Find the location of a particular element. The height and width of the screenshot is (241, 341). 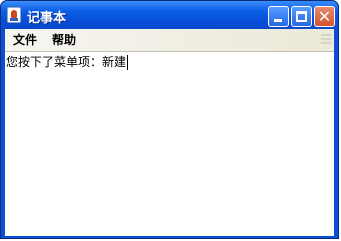

title-bar: 记事本 ✕ is located at coordinates (169, 15).